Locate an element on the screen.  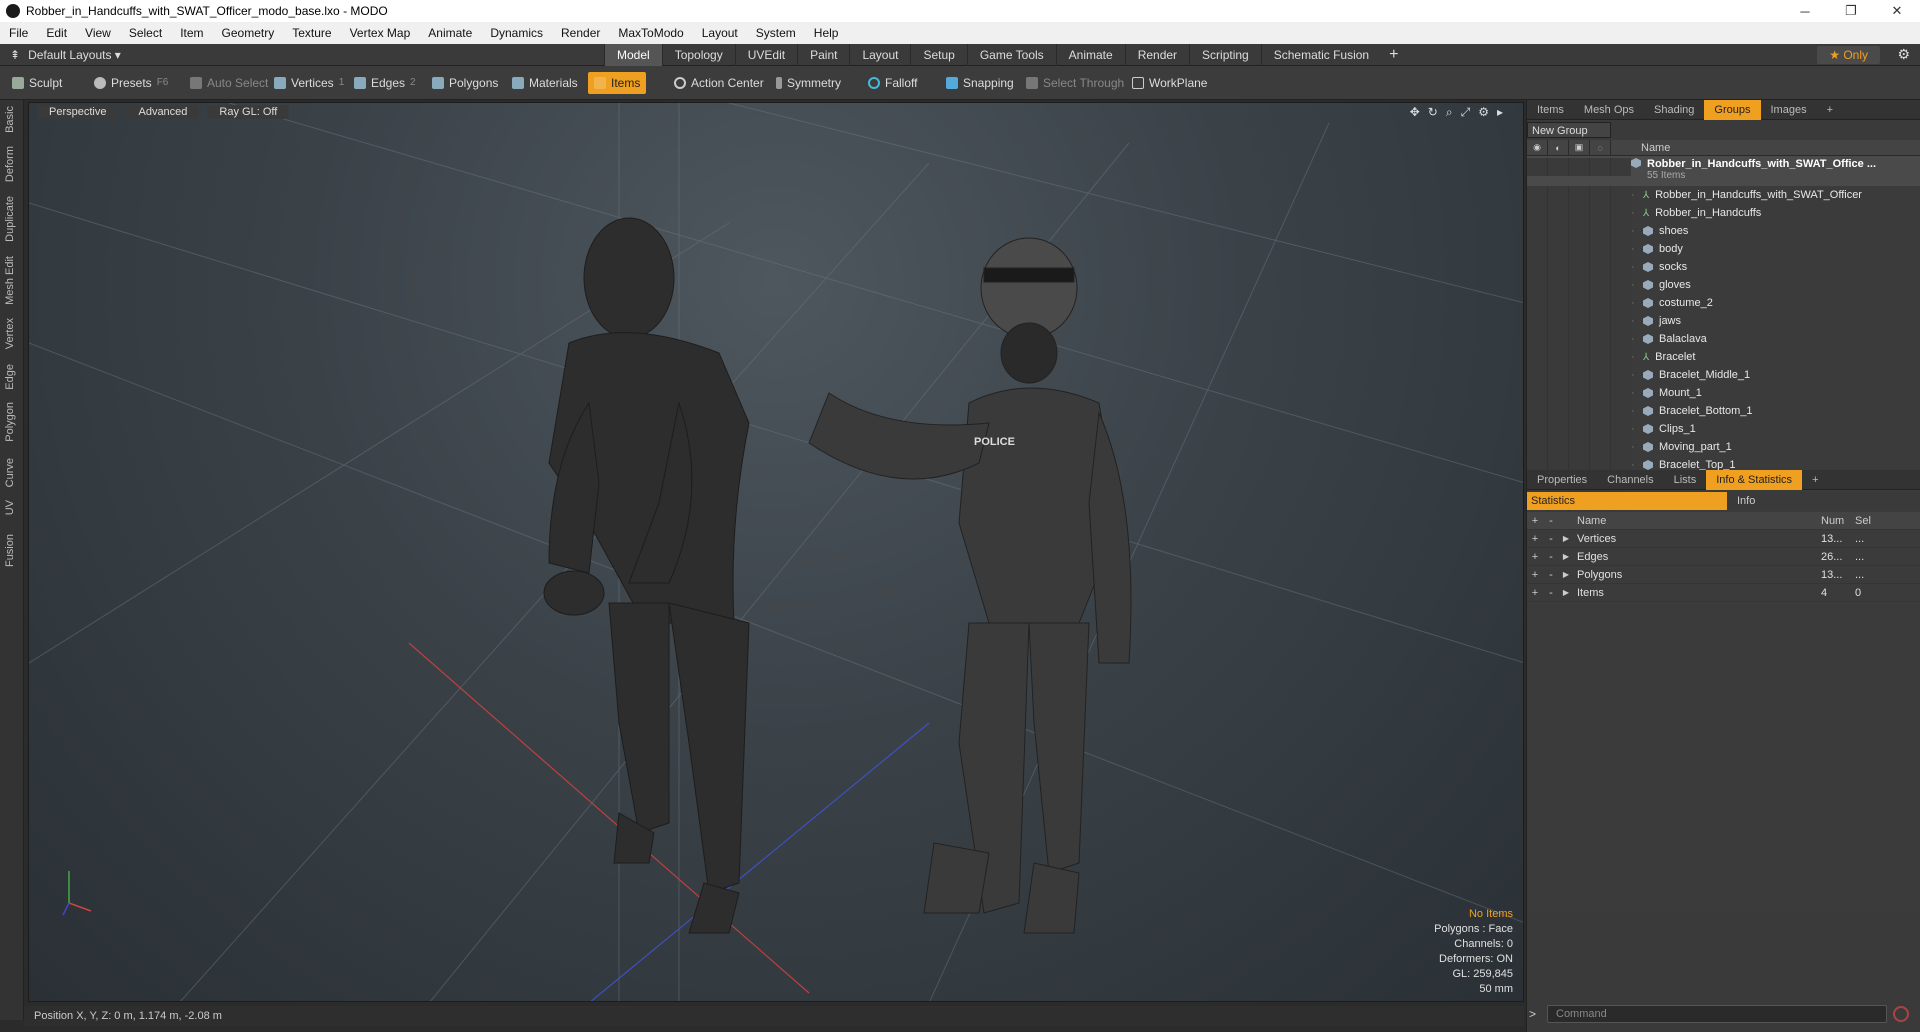
presets-button: Presets F6 is located at coordinates (131, 83).